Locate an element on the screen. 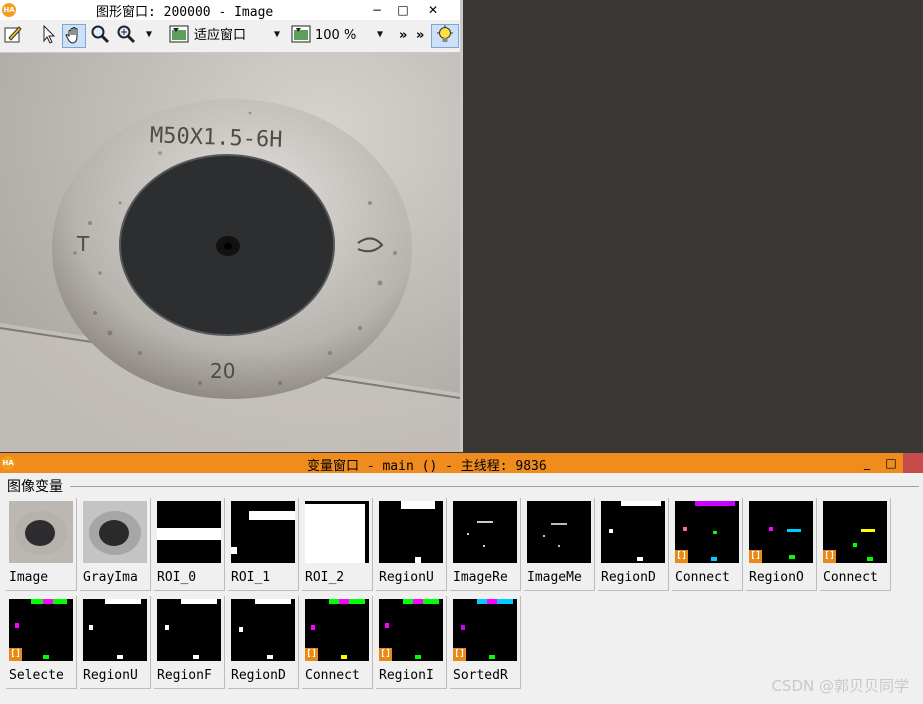 The width and height of the screenshot is (923, 704). nut-number-mark: 20 is located at coordinates (222, 371).